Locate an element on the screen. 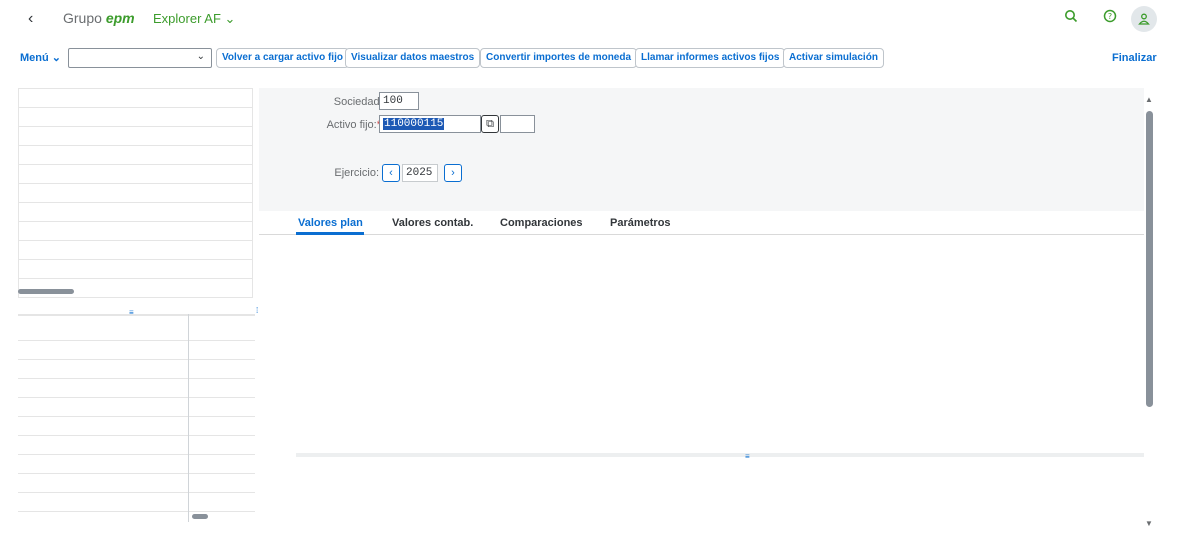 Image resolution: width=1182 pixels, height=534 pixels. brand-name: epm is located at coordinates (120, 18).